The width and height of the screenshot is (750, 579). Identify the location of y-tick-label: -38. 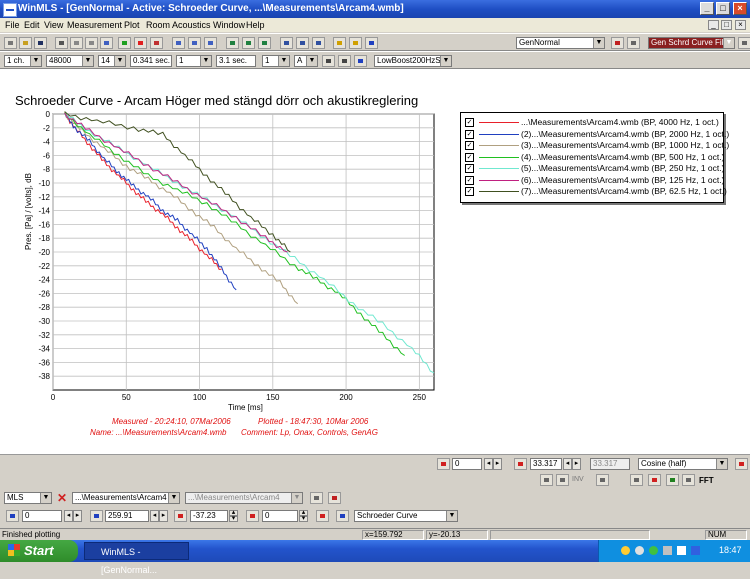
(44, 376).